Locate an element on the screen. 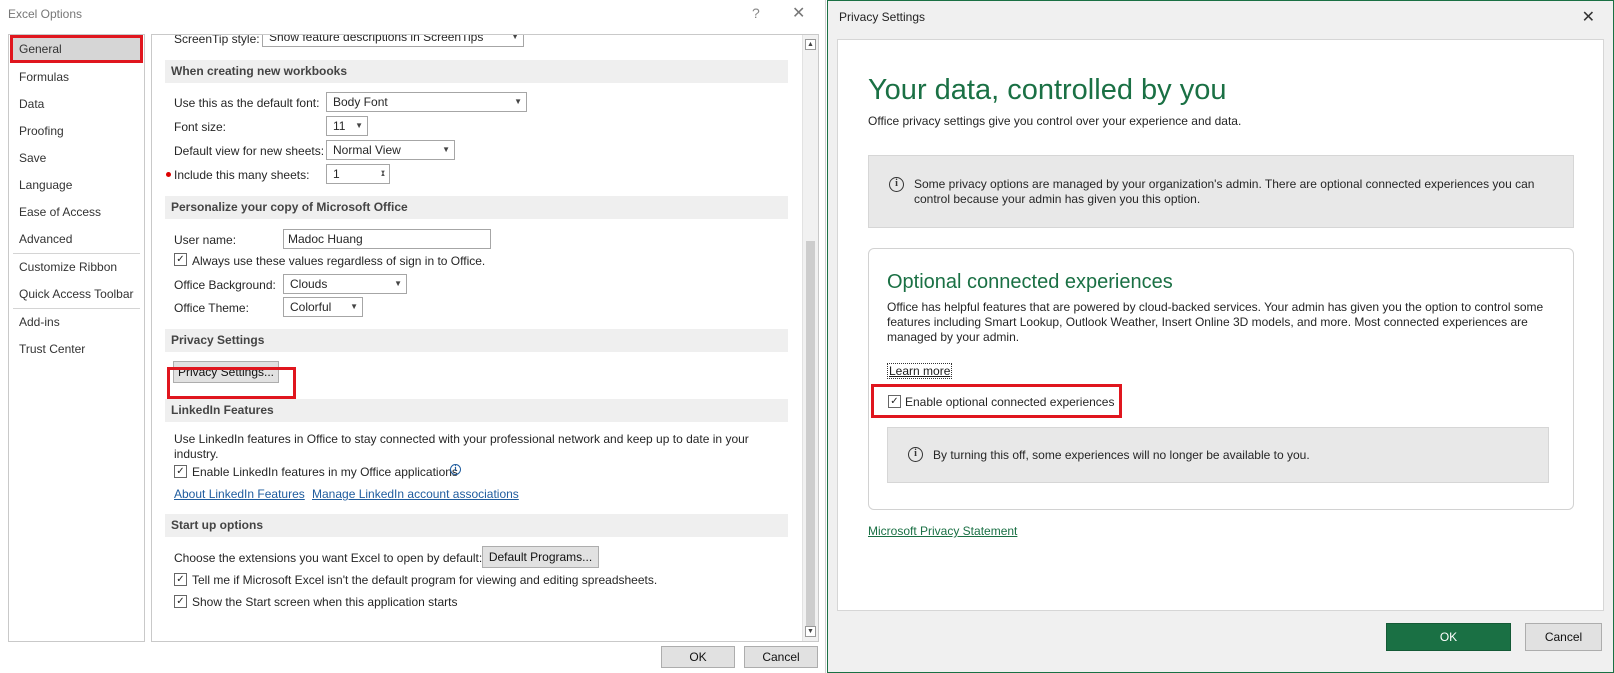 This screenshot has height=673, width=1614. required-indicator is located at coordinates (168, 174).